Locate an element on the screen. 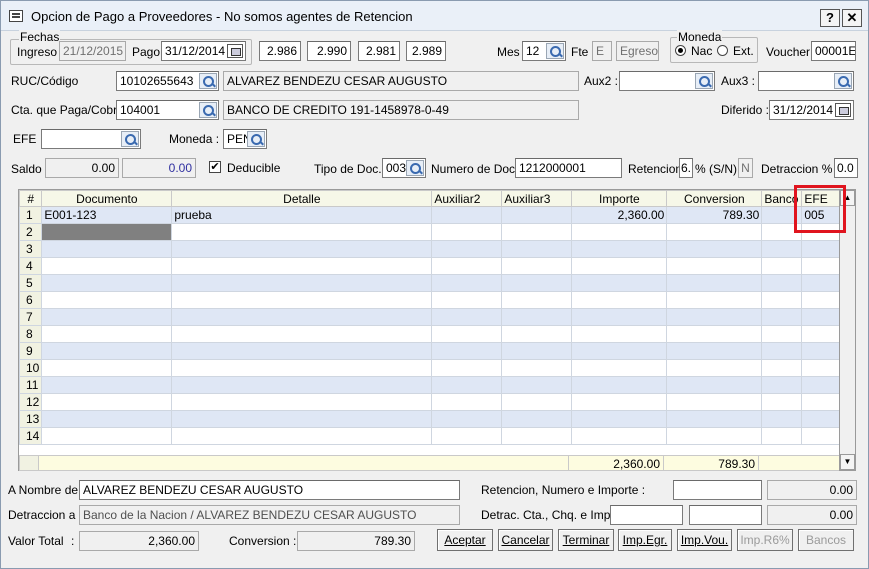 This screenshot has width=869, height=569. table-row: 9 is located at coordinates (430, 351).